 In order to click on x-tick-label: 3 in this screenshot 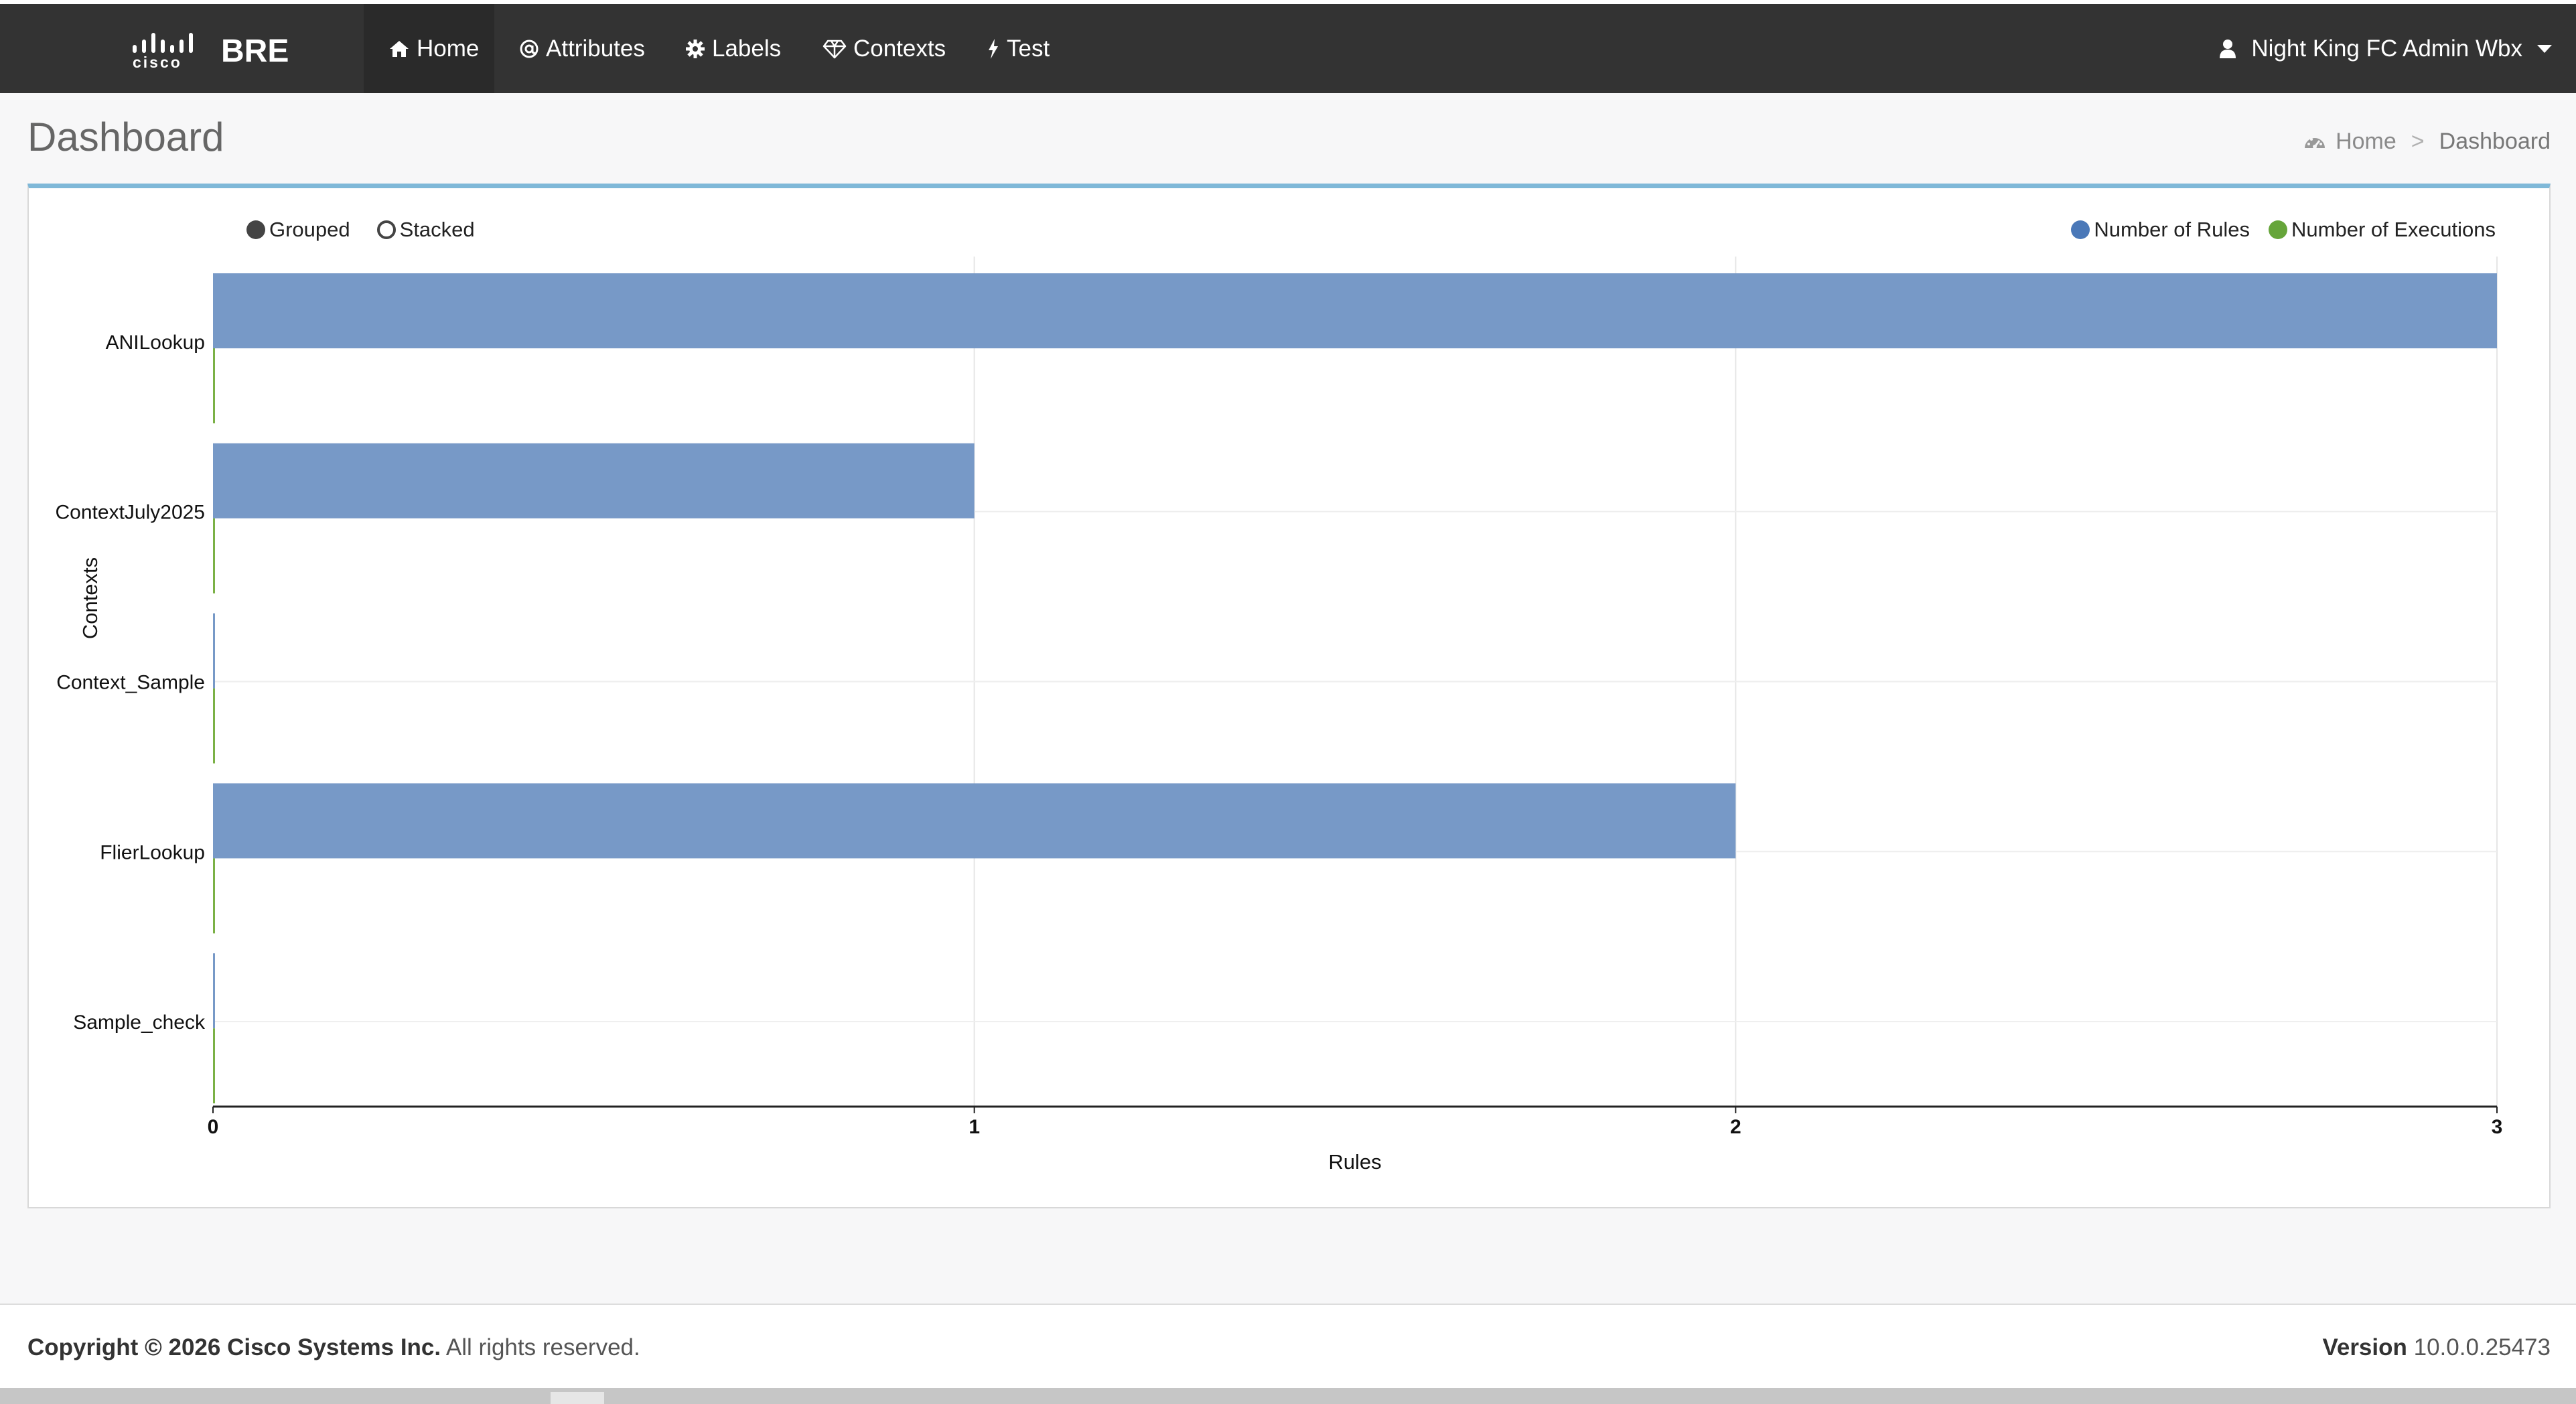, I will do `click(2497, 1127)`.